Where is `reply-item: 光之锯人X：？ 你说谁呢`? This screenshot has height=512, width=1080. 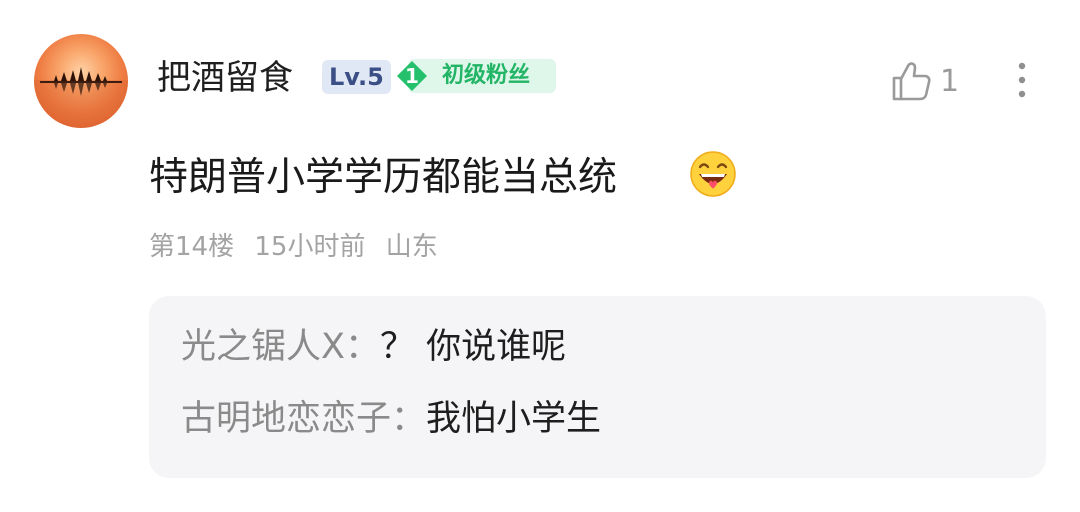
reply-item: 光之锯人X：？ 你说谁呢 is located at coordinates (373, 347).